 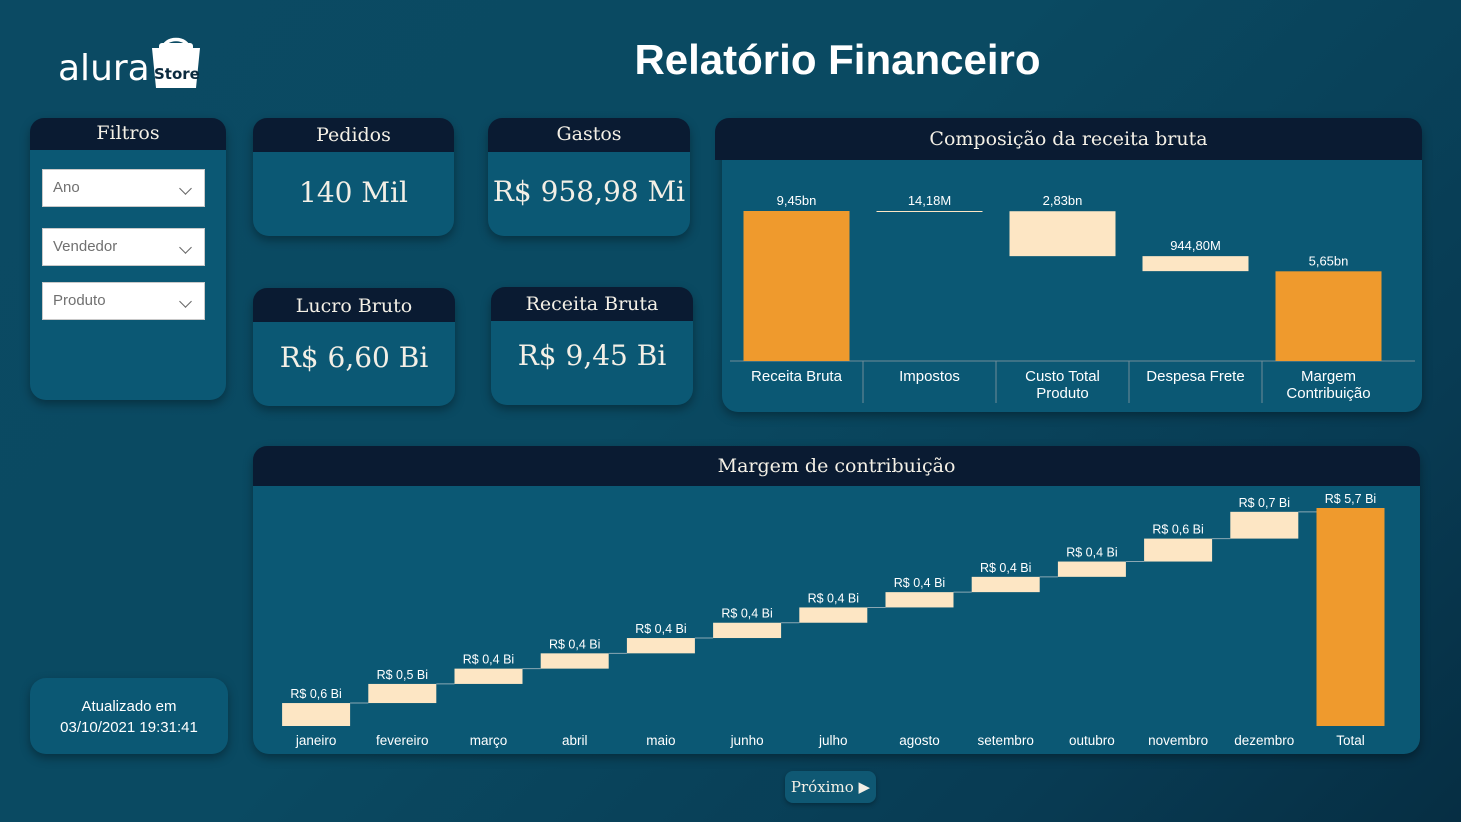 What do you see at coordinates (1350, 499) in the screenshot?
I see `data-label: R$ 5,7 Bi` at bounding box center [1350, 499].